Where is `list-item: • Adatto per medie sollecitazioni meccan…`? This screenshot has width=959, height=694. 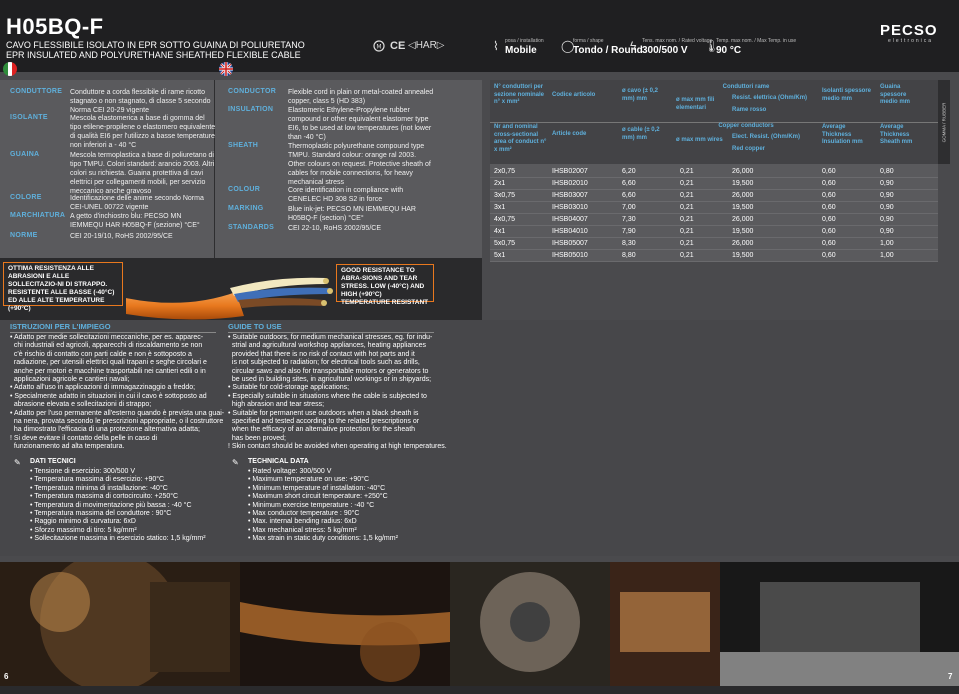 list-item: • Adatto per medie sollecitazioni meccan… is located at coordinates (107, 337).